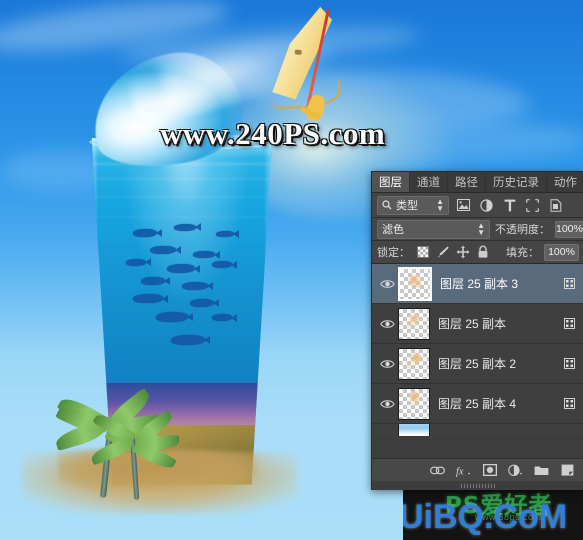  I want to click on filter-kind-select: 类型 ▲ ▼, so click(413, 205).